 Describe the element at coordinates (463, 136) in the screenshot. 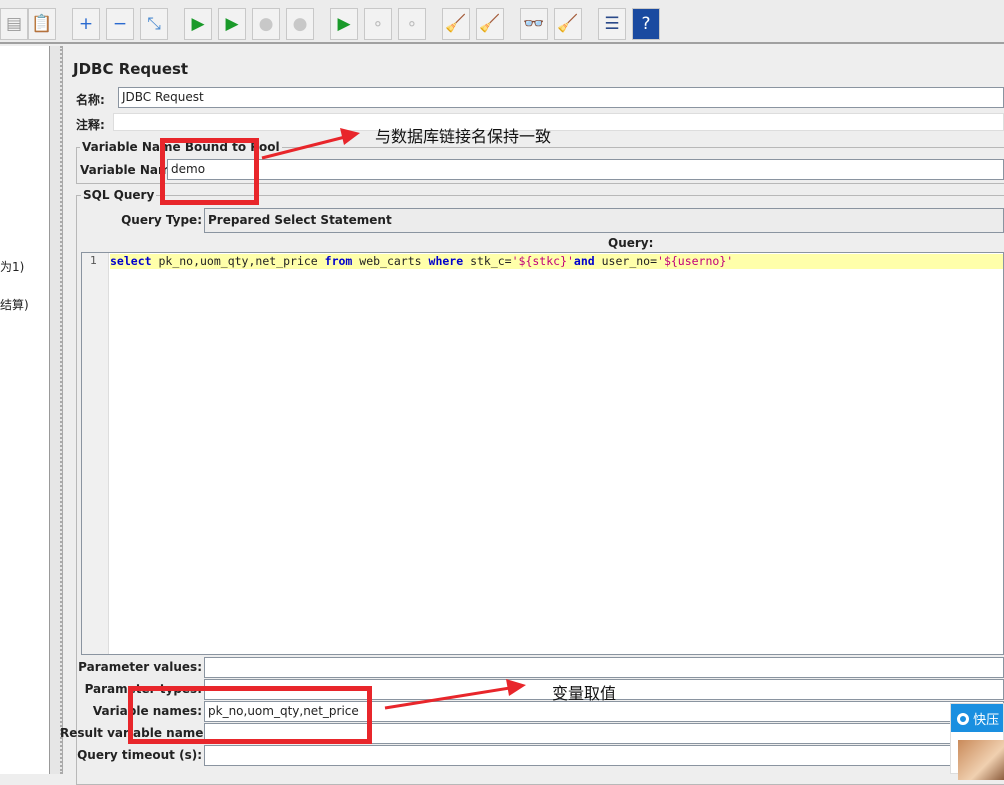

I see `annotation-pool-note: 与数据库链接名保持一致` at that location.